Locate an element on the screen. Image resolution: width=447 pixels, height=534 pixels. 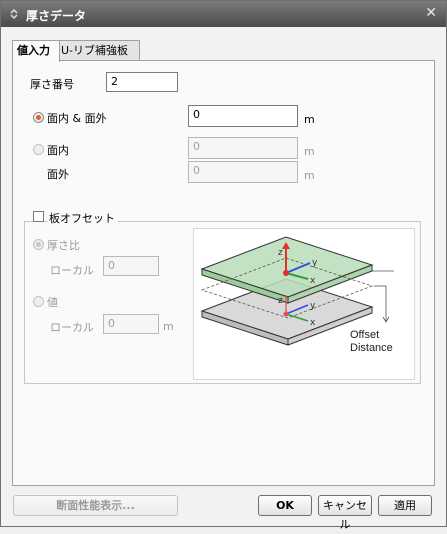
inplane-outplane-label: 面内 & 面外 is located at coordinates (77, 118).